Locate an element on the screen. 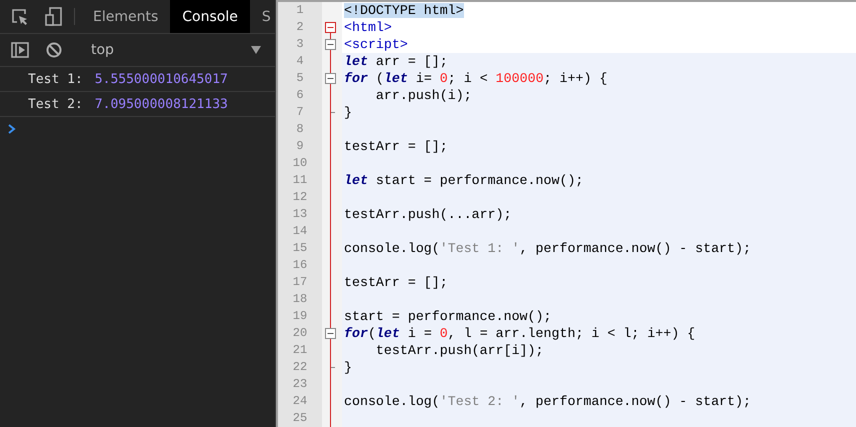  prompt-chevron-icon is located at coordinates (12, 129).